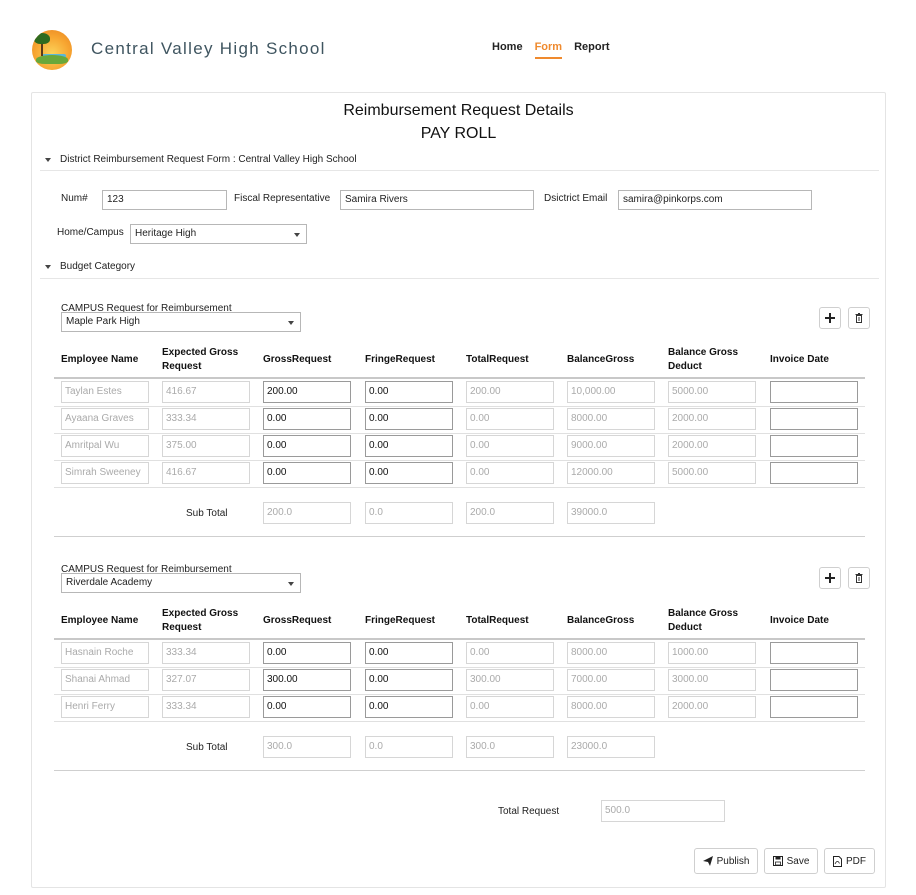 Image resolution: width=916 pixels, height=895 pixels. Describe the element at coordinates (206, 392) in the screenshot. I see `expected-gross-cell: 416.67` at that location.